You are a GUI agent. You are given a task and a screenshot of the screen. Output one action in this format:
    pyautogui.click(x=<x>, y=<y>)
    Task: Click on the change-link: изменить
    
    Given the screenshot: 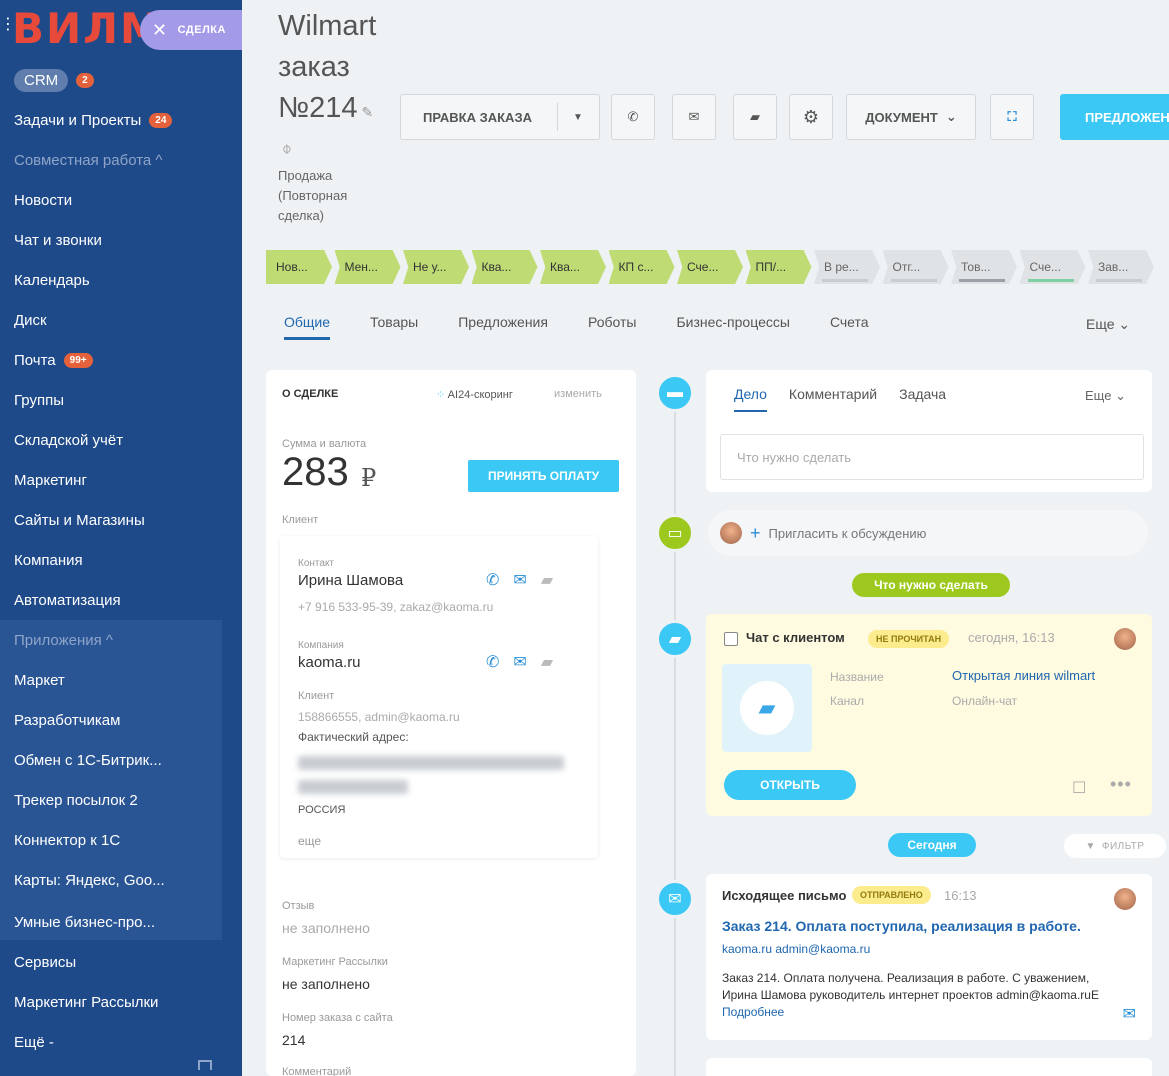 What is the action you would take?
    pyautogui.click(x=578, y=394)
    